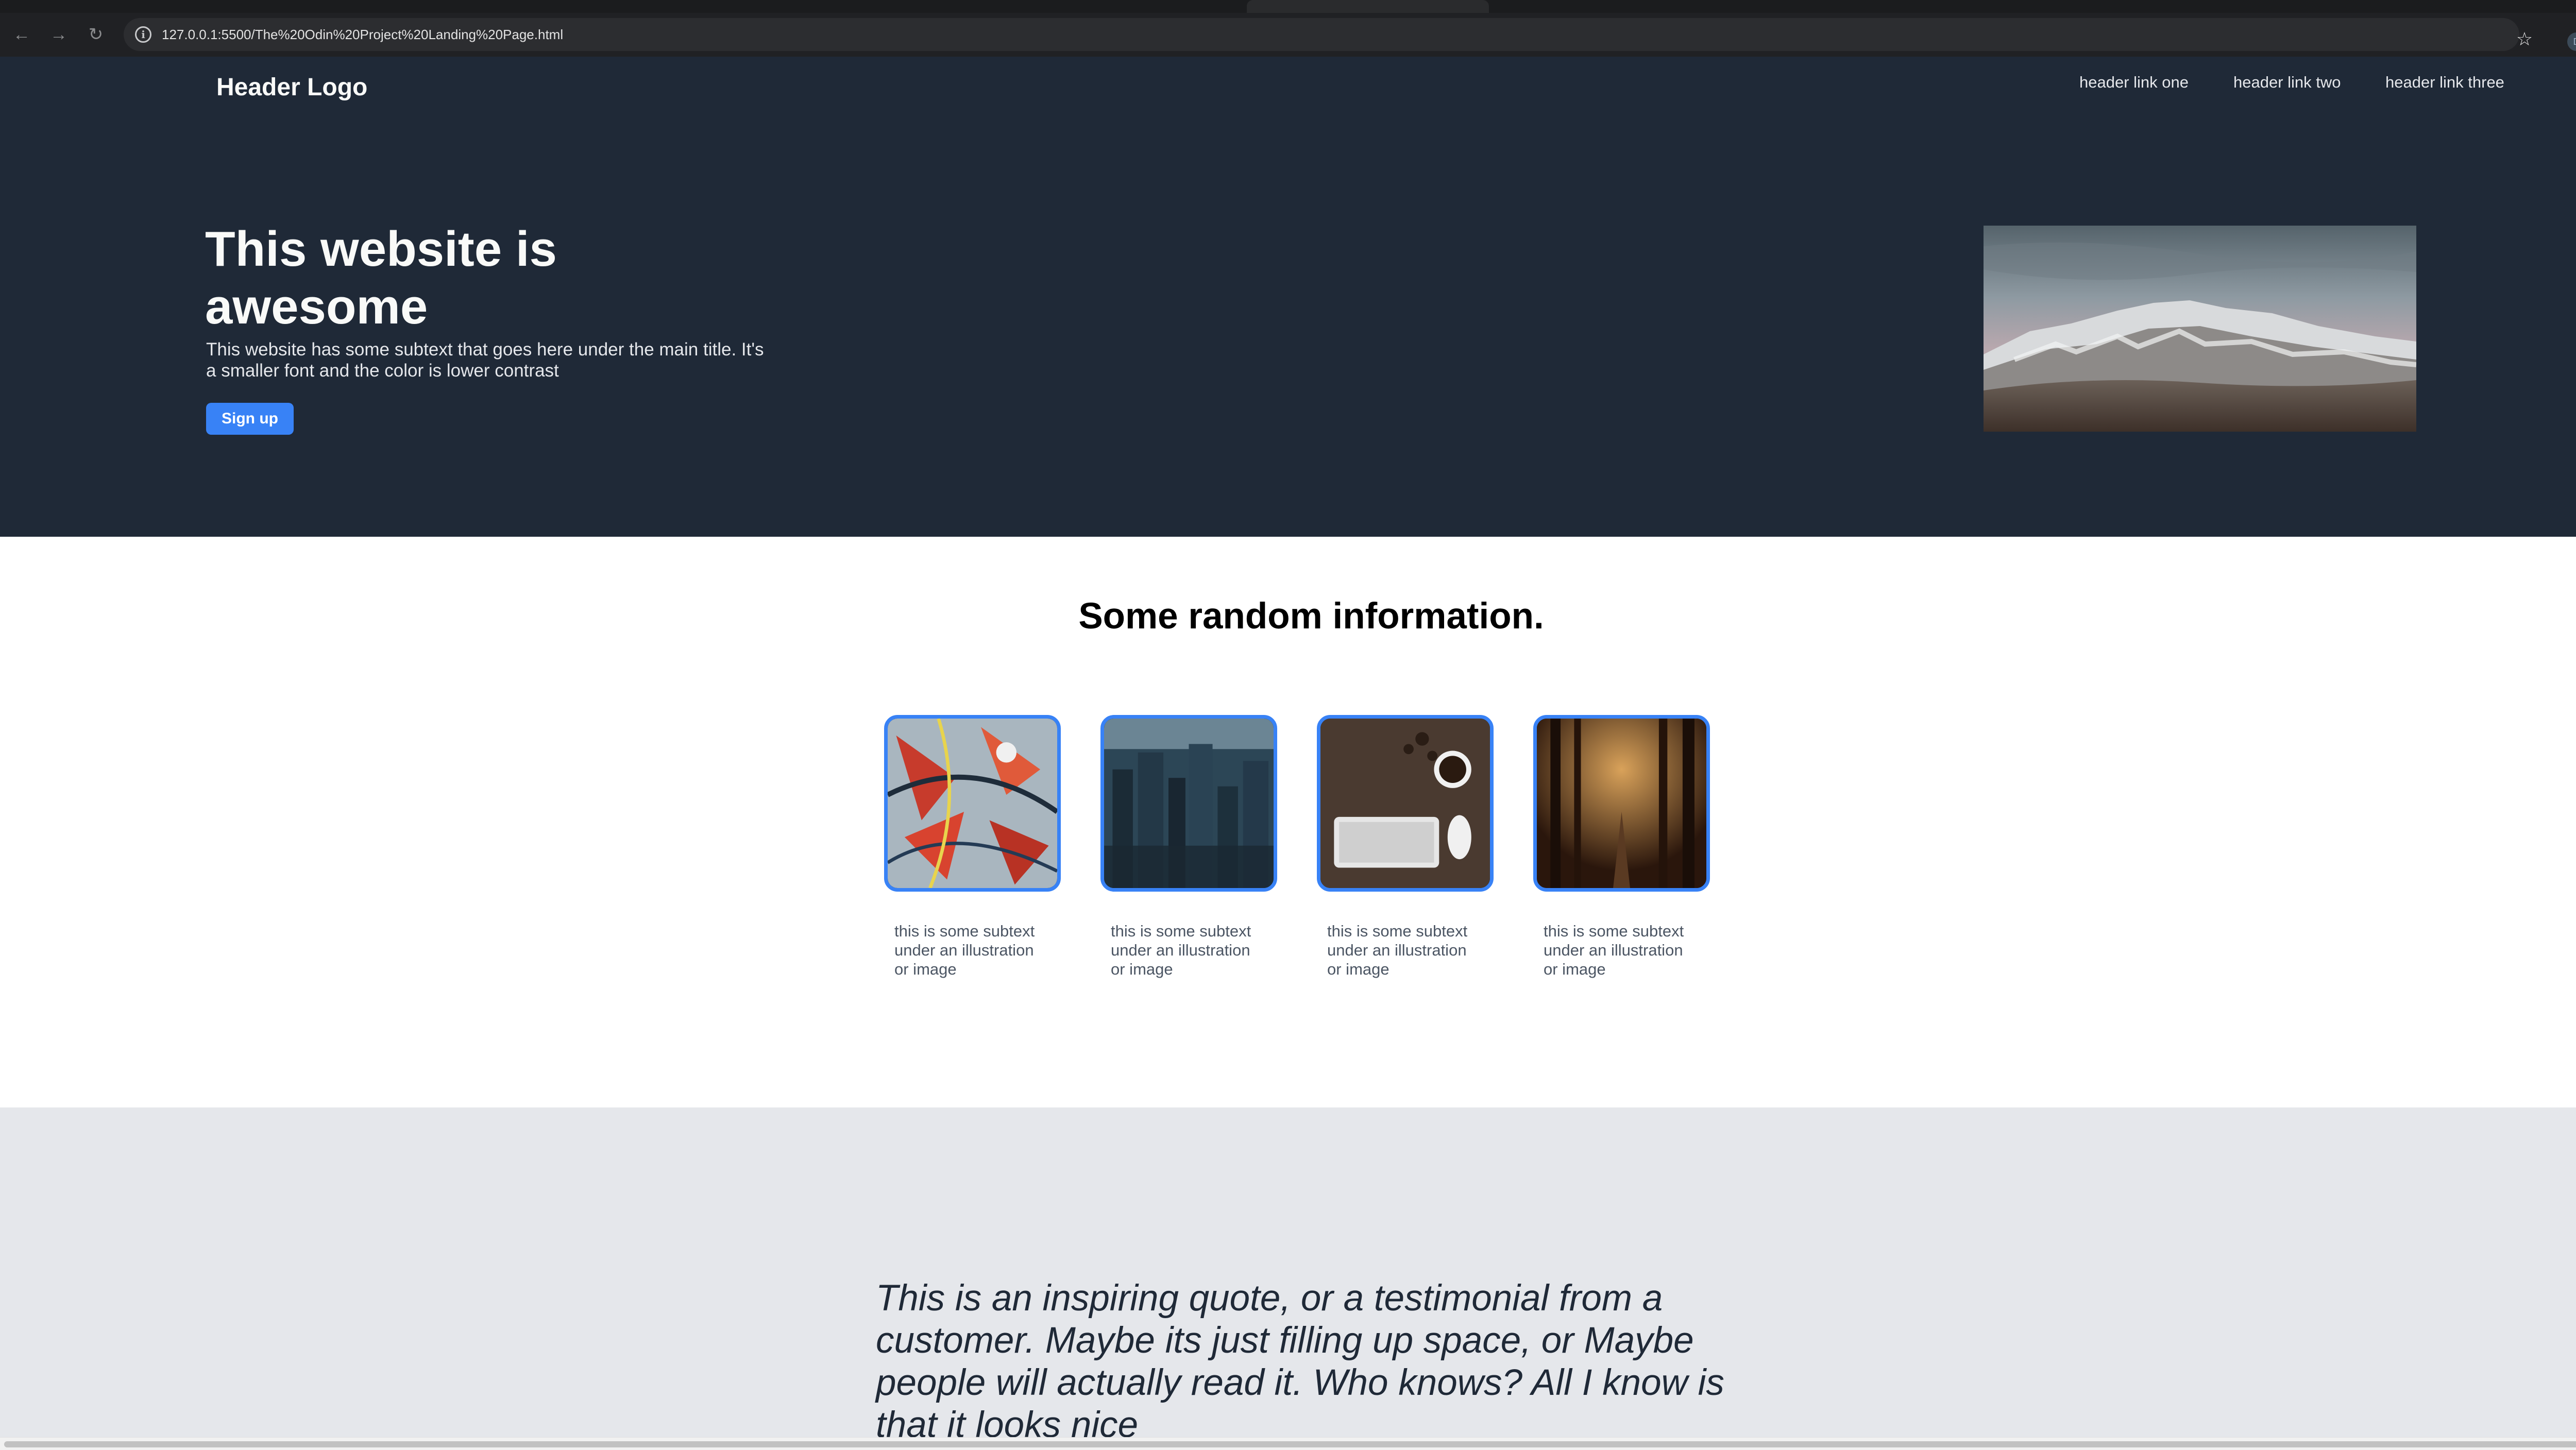  I want to click on horizontal-scrollbar-thumb, so click(1290, 1444).